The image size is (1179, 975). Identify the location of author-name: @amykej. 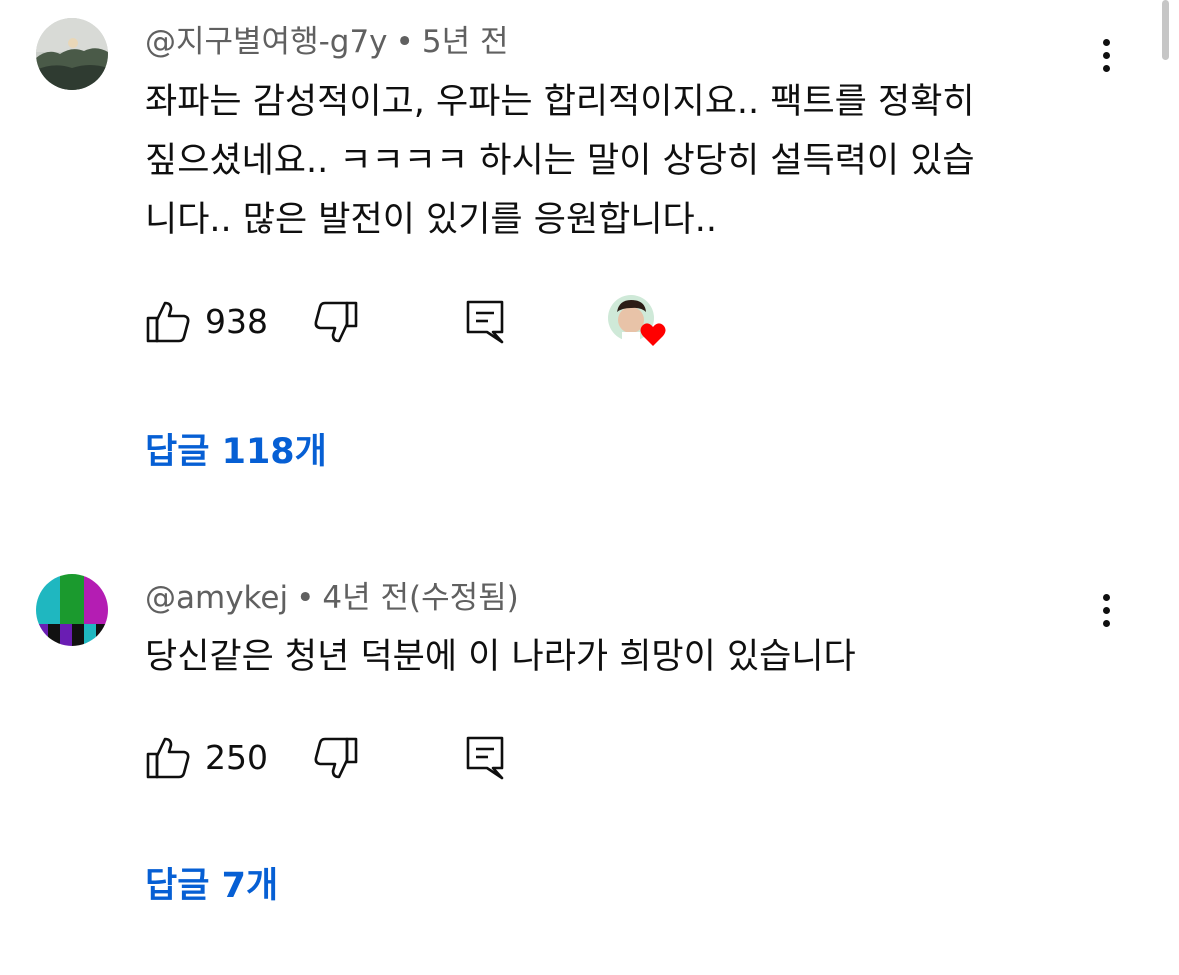
(216, 598).